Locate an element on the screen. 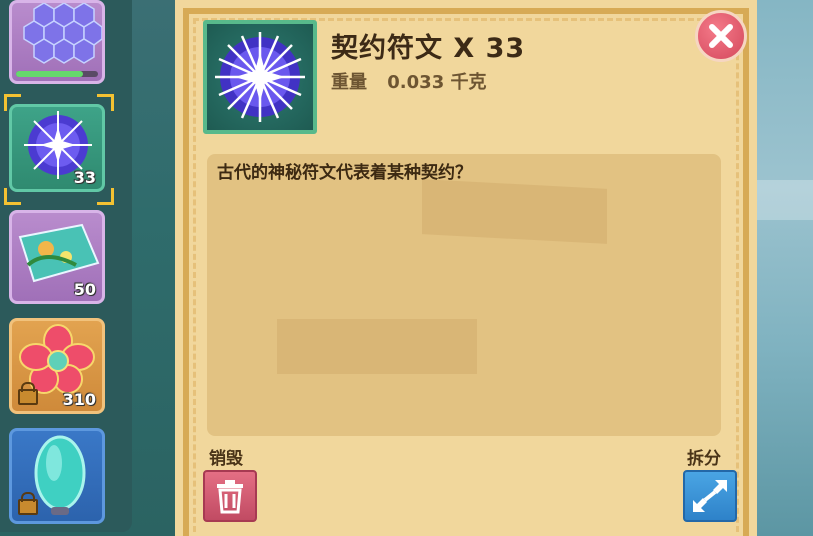 This screenshot has height=536, width=813. expand-arrows-icon is located at coordinates (710, 496).